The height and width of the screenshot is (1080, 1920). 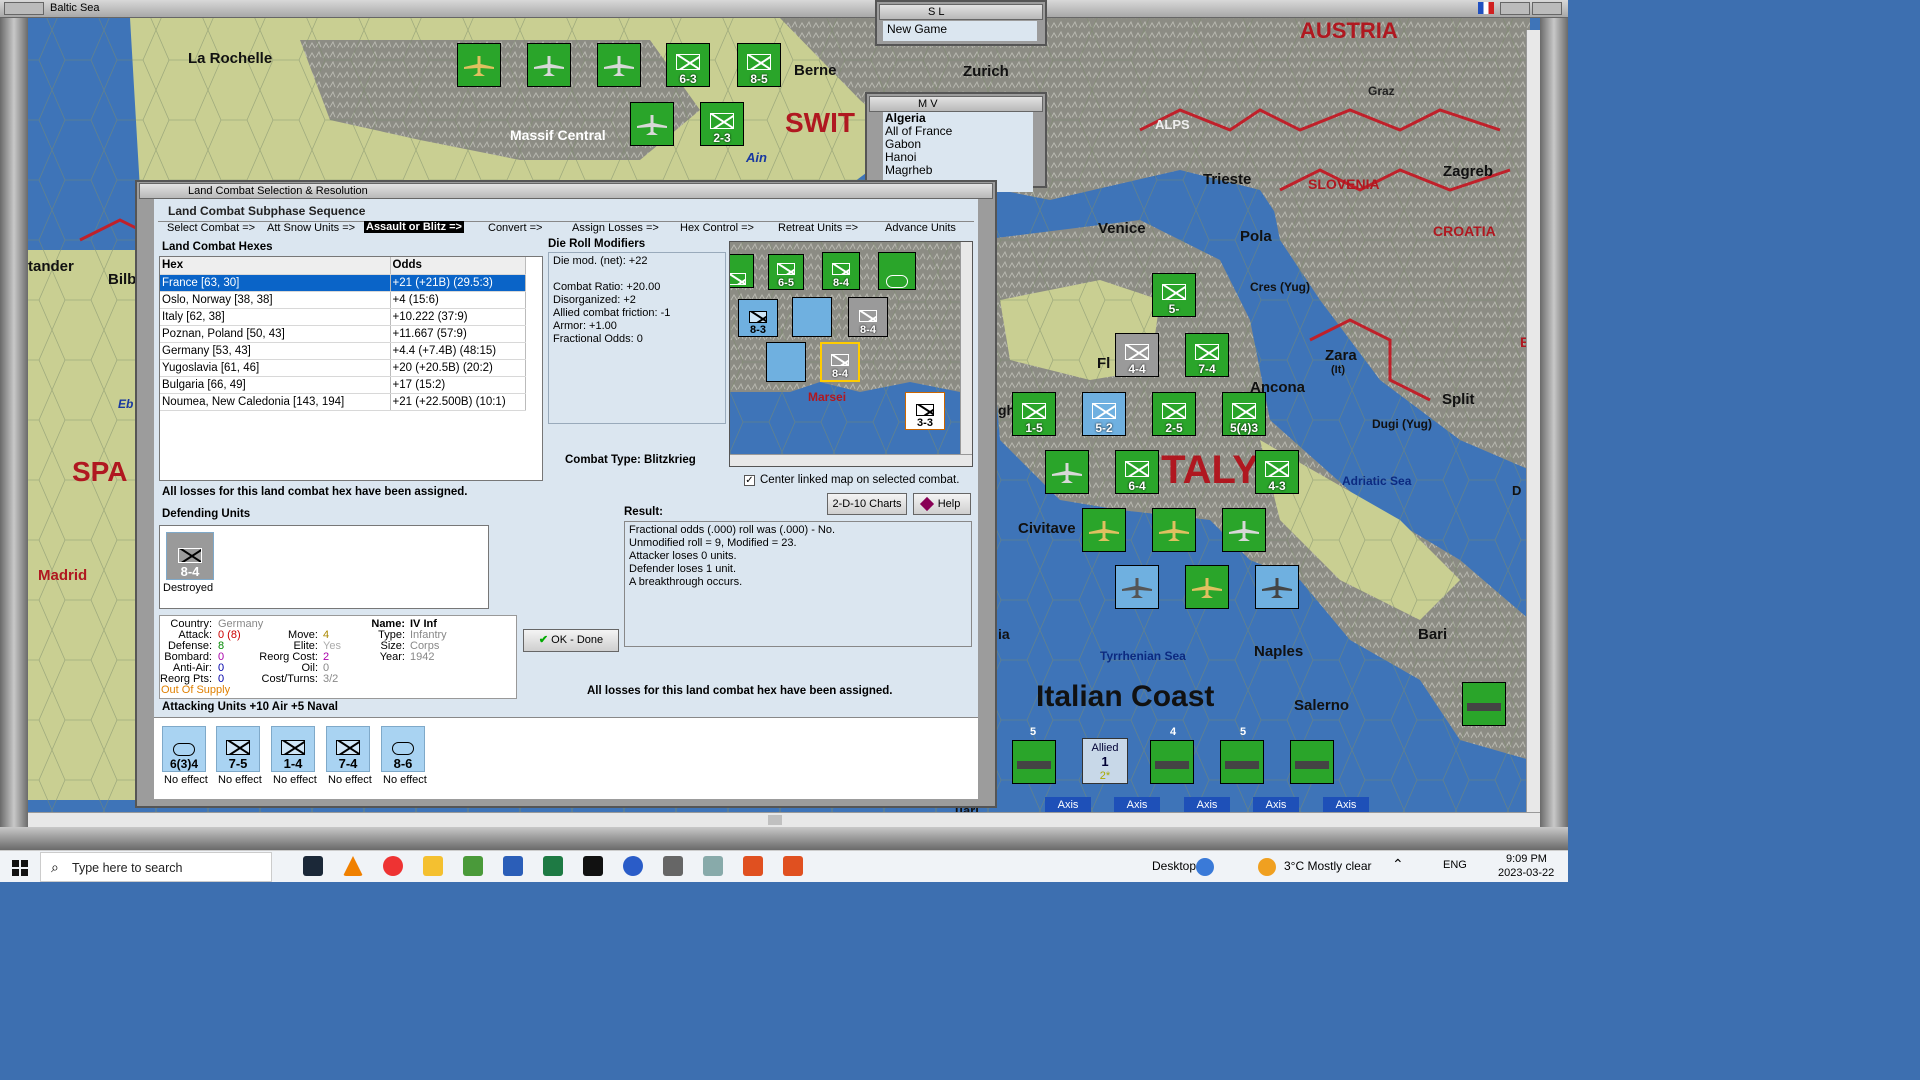 What do you see at coordinates (343, 351) in the screenshot?
I see `hex-row: Germany [53, 43] +4.4 (+7.4B) (48:15)` at bounding box center [343, 351].